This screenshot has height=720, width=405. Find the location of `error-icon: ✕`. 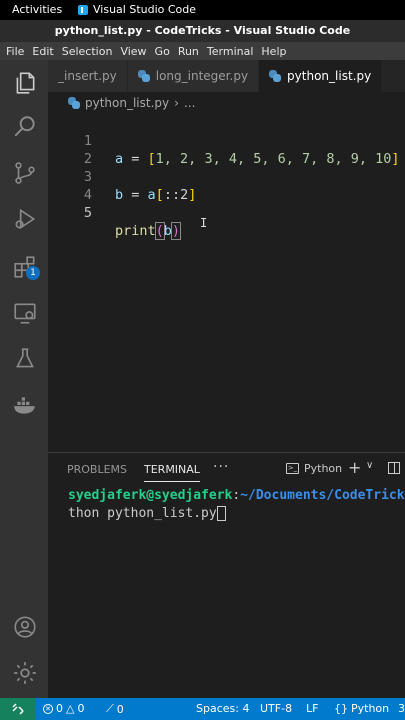

error-icon: ✕ is located at coordinates (48, 708).